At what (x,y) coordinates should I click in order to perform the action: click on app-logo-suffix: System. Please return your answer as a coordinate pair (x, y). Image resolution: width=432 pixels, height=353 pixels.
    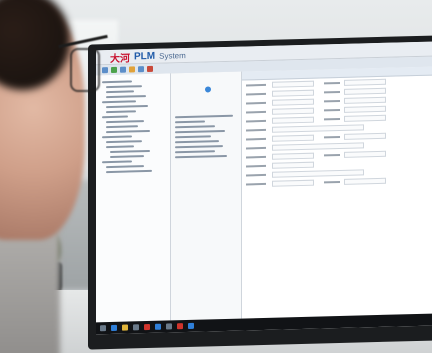
    Looking at the image, I should click on (172, 55).